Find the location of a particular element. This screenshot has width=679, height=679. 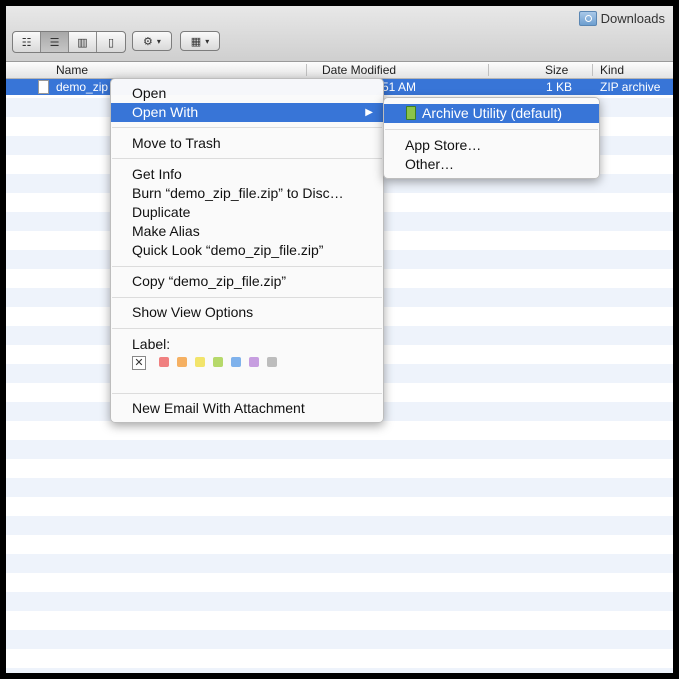

label-red-swatch is located at coordinates (164, 362).